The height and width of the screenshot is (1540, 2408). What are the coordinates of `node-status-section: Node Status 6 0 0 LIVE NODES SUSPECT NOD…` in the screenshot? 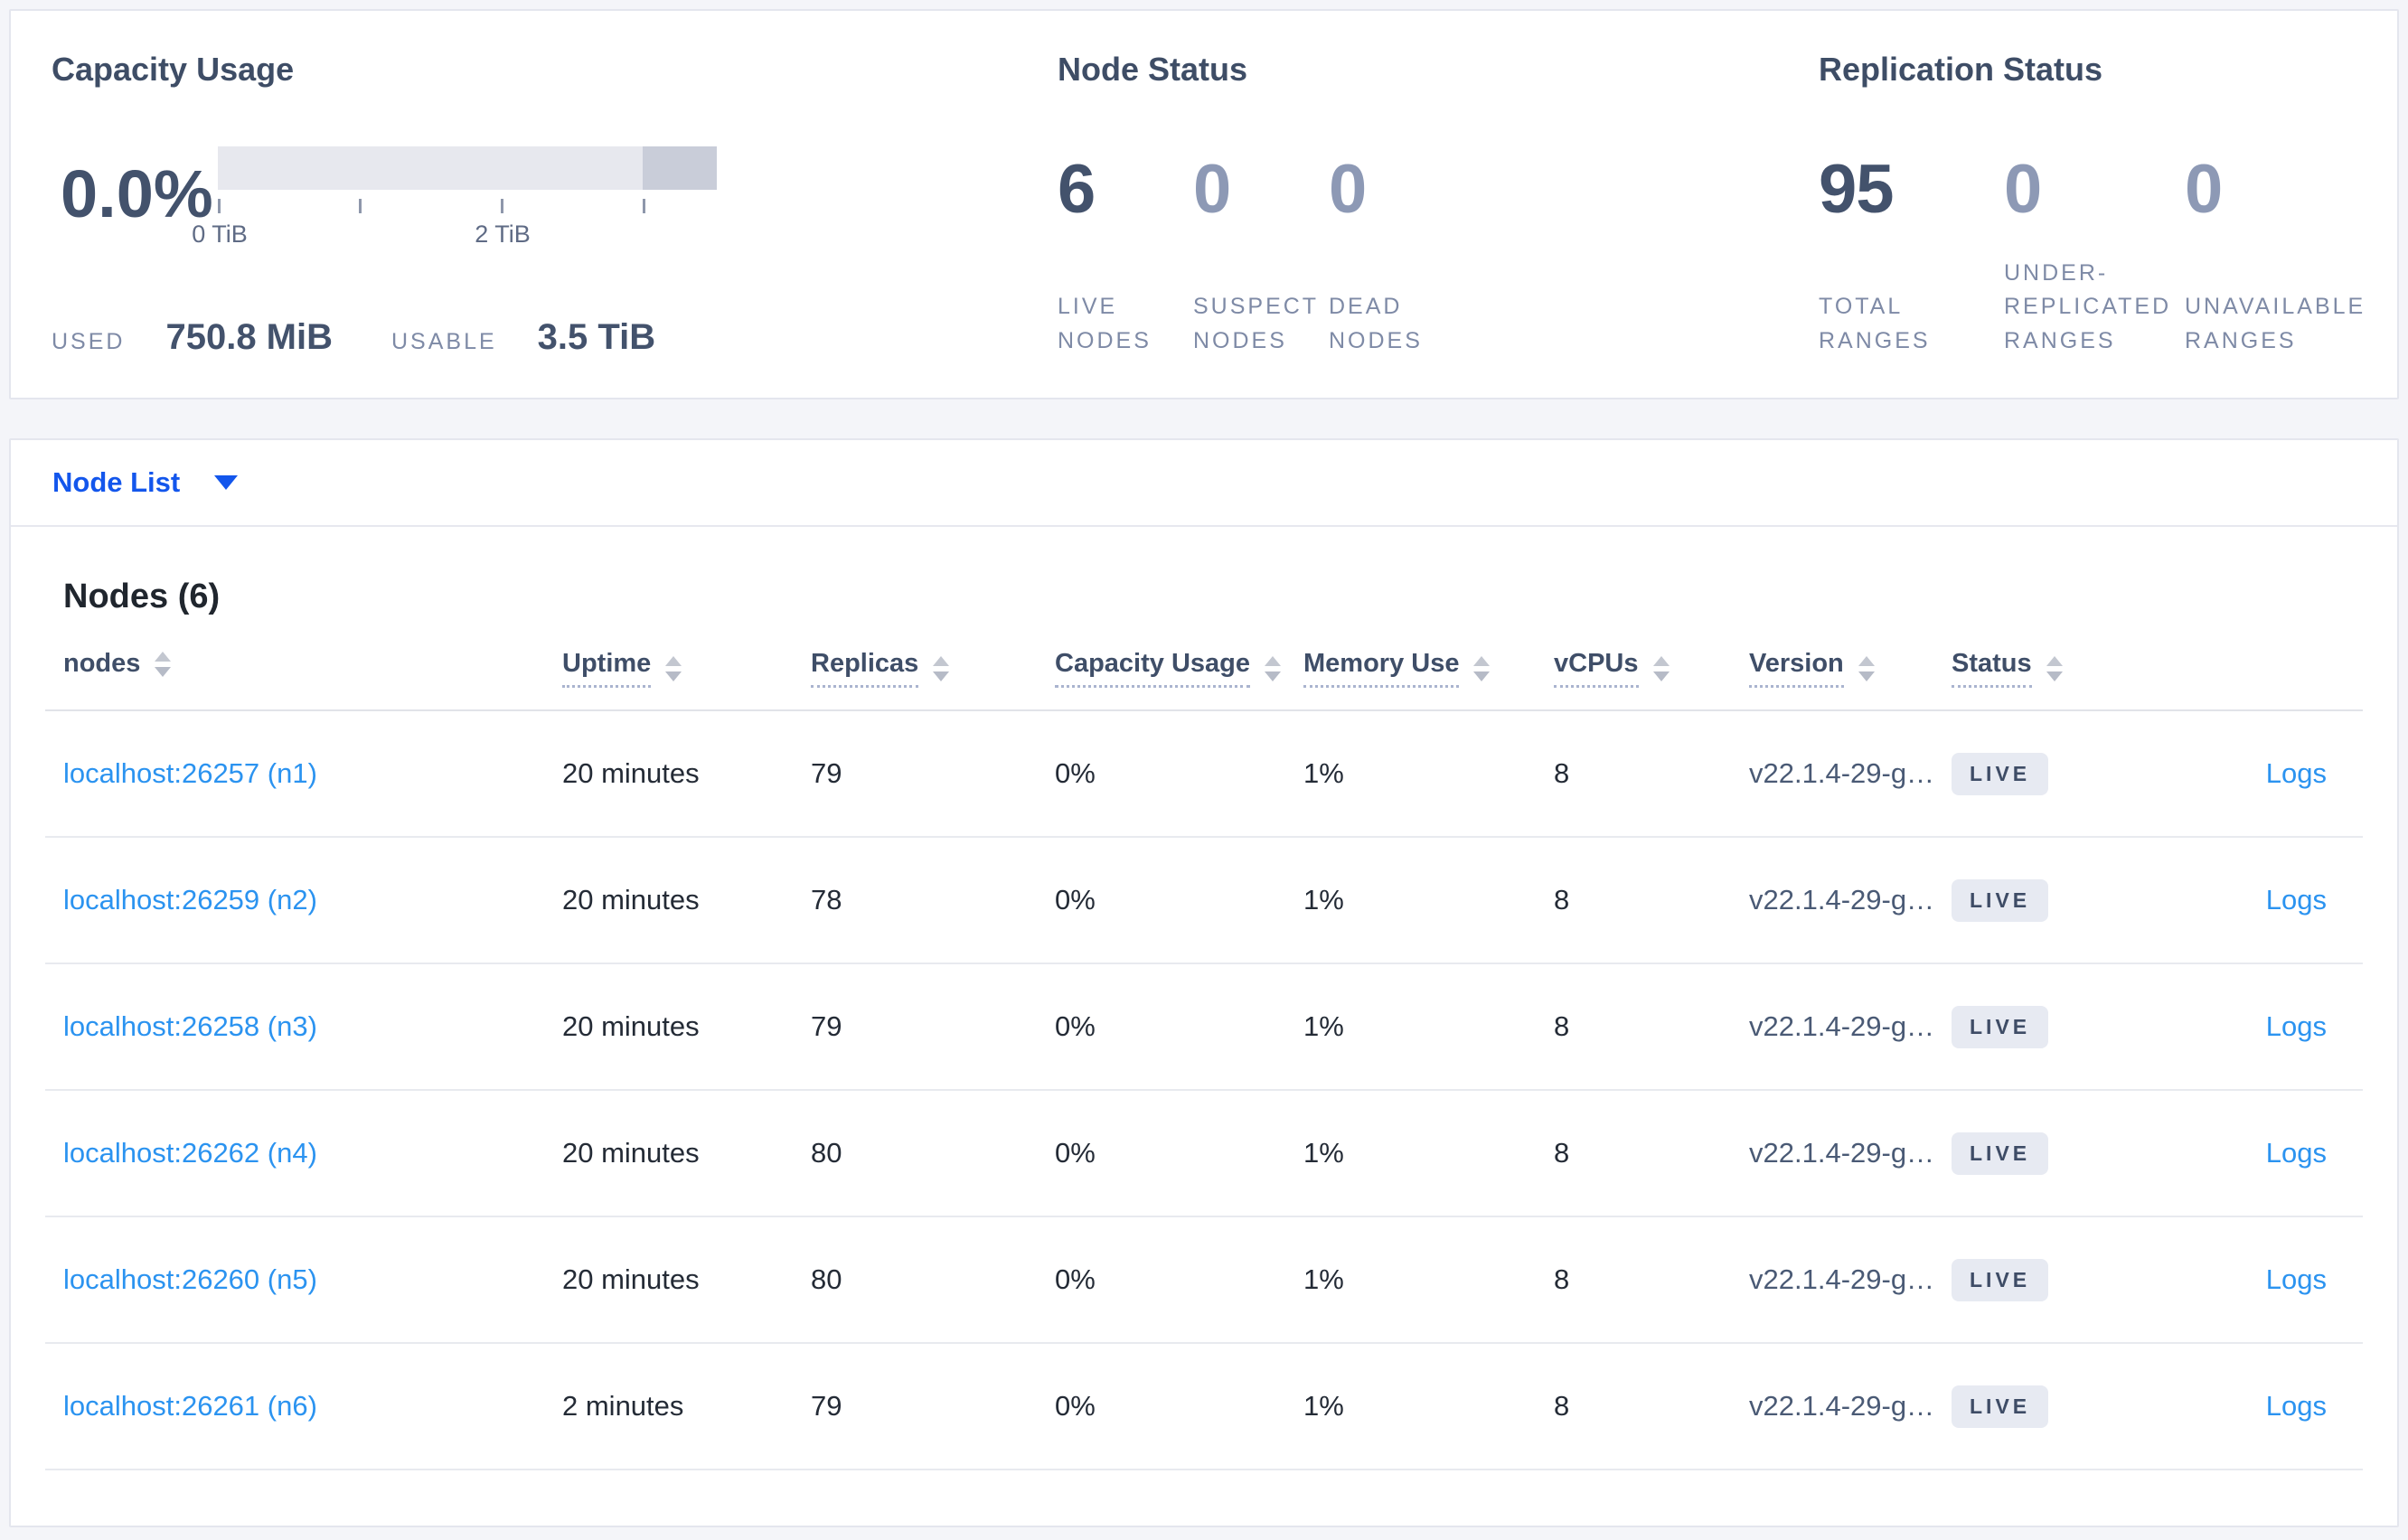 It's located at (1374, 204).